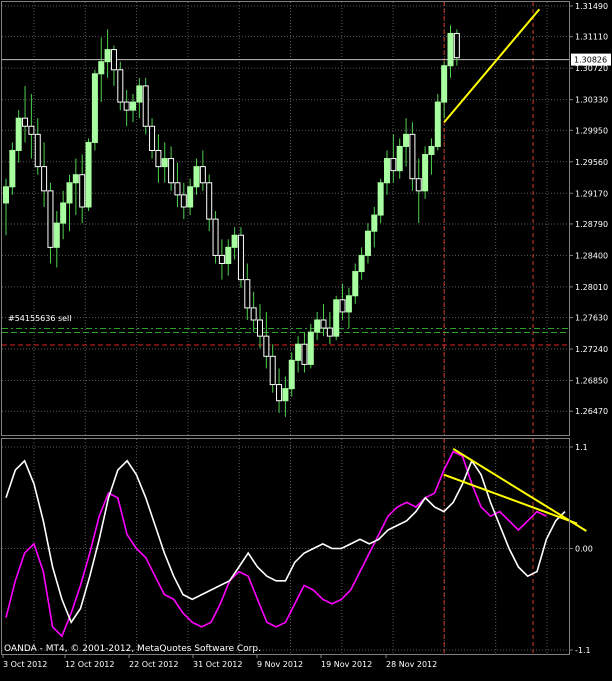 Image resolution: width=612 pixels, height=681 pixels. I want to click on price-tick-label: 1.29950, so click(591, 130).